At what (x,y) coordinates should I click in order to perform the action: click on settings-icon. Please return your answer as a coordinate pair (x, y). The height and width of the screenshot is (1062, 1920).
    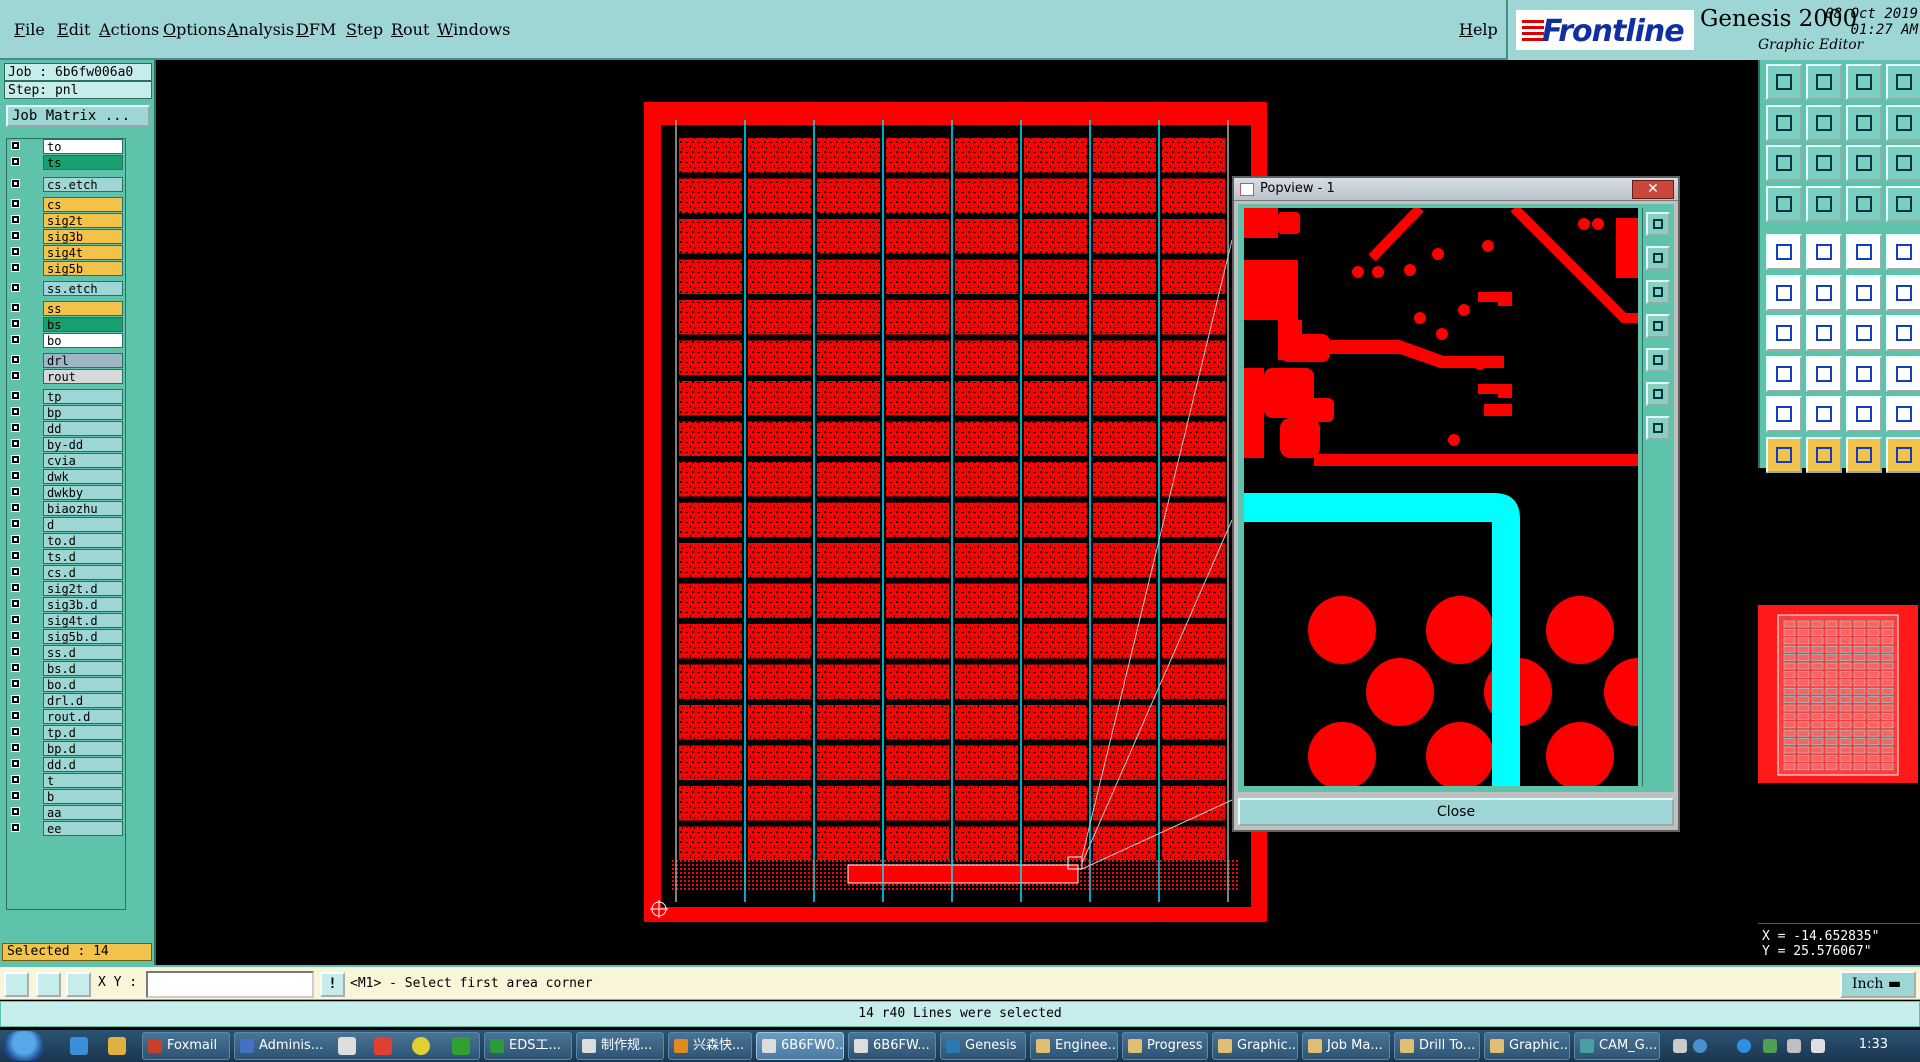
    Looking at the image, I should click on (1784, 203).